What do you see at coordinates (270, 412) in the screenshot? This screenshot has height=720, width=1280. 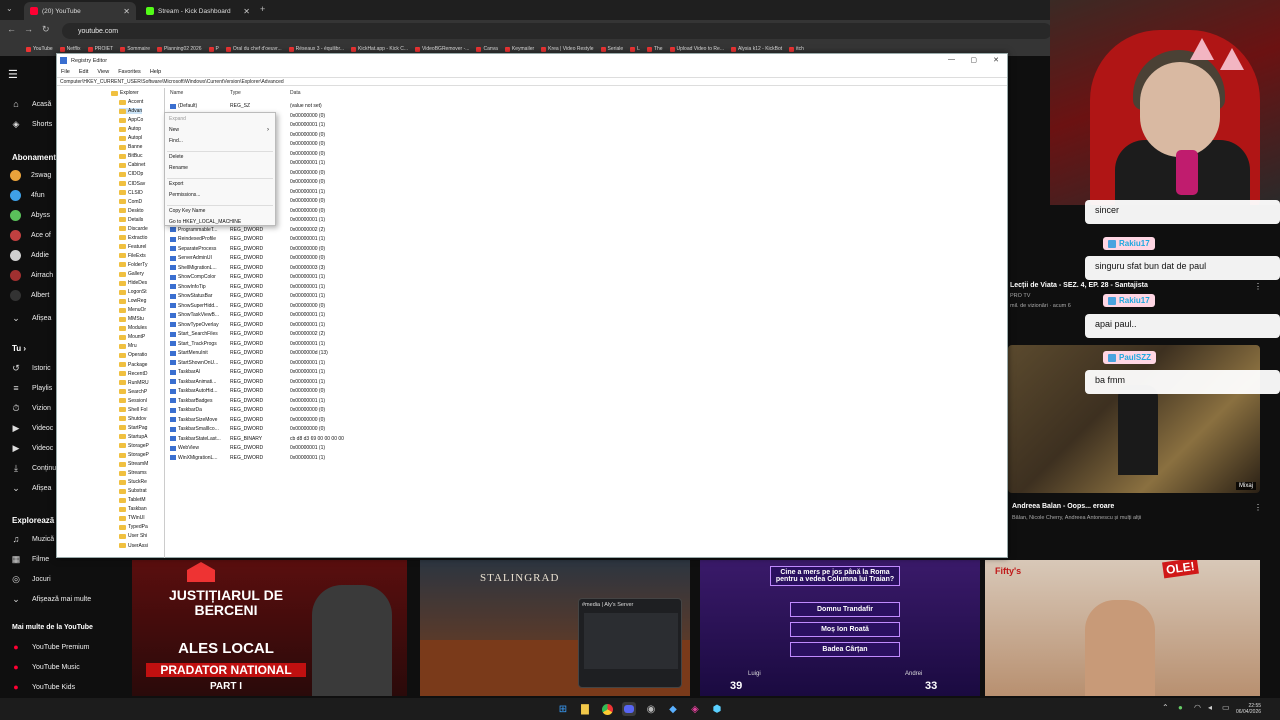 I see `registry-value-row: TaskbarDa REG_DWORD 0x00000000 (0)` at bounding box center [270, 412].